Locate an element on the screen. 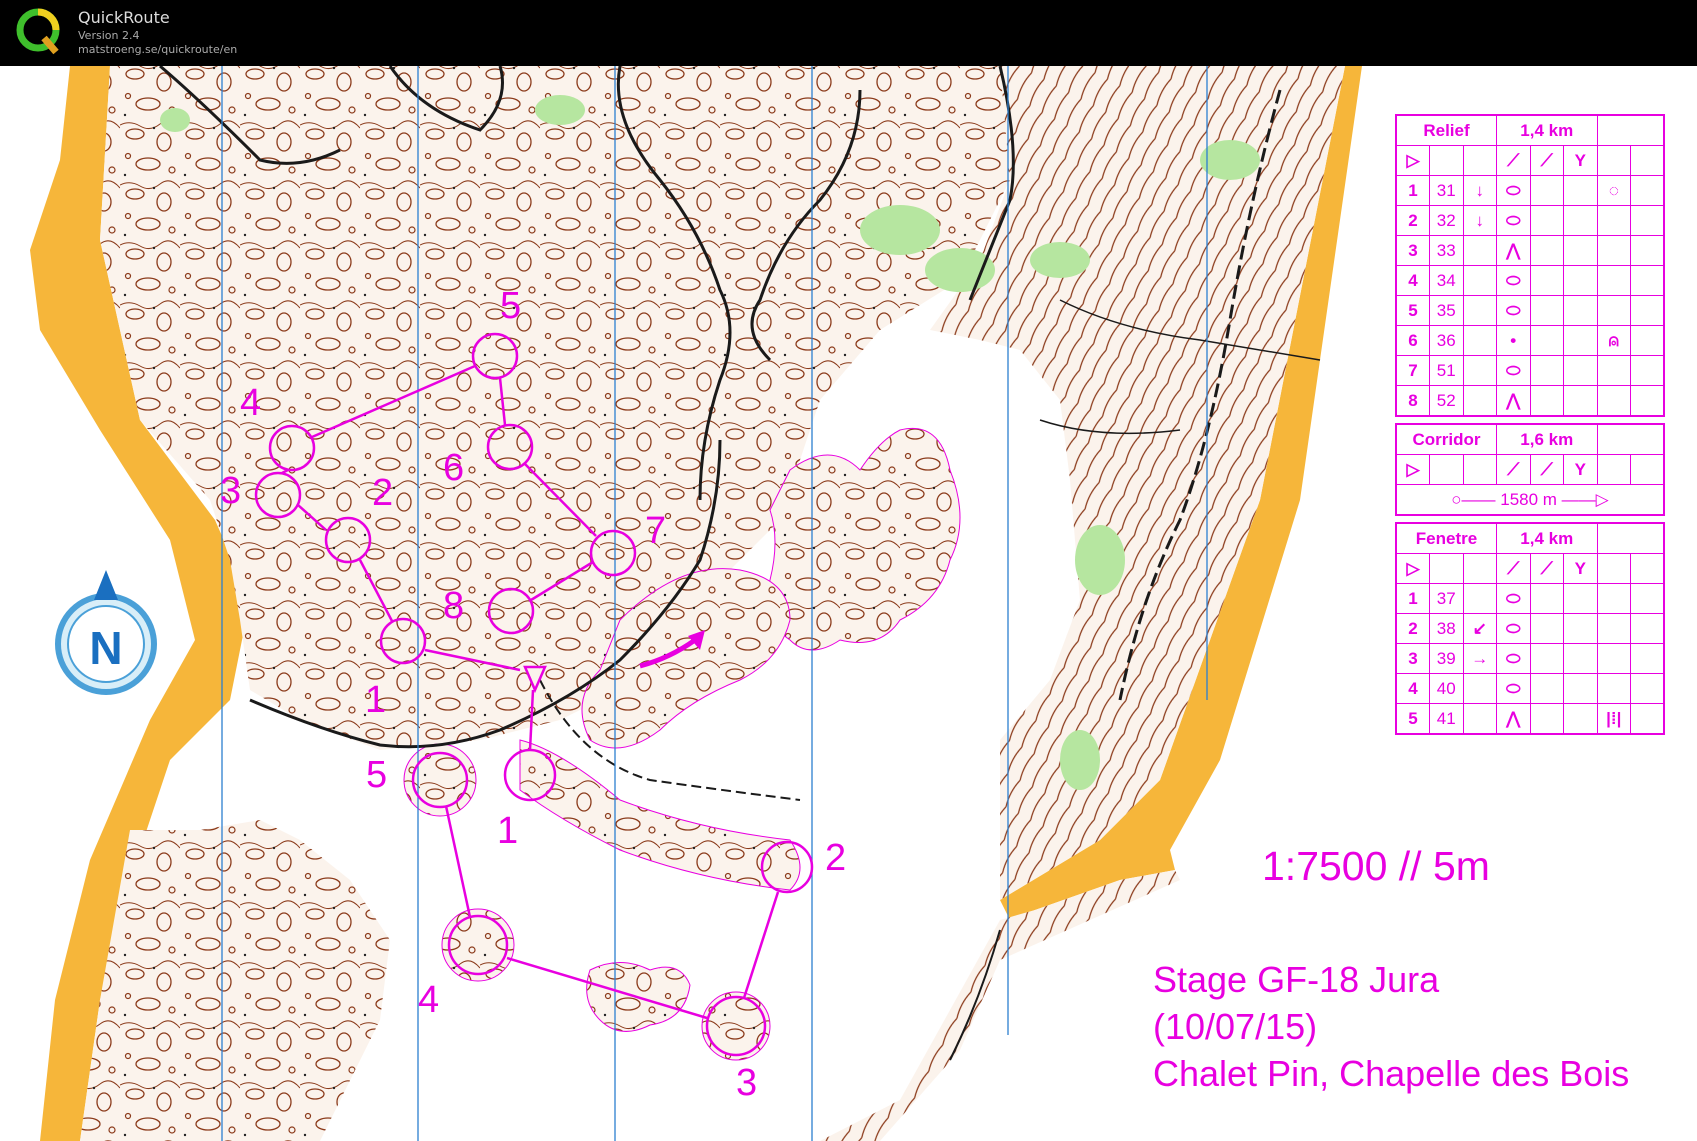  app-url: matstroeng.se/quickroute/en is located at coordinates (157, 49).